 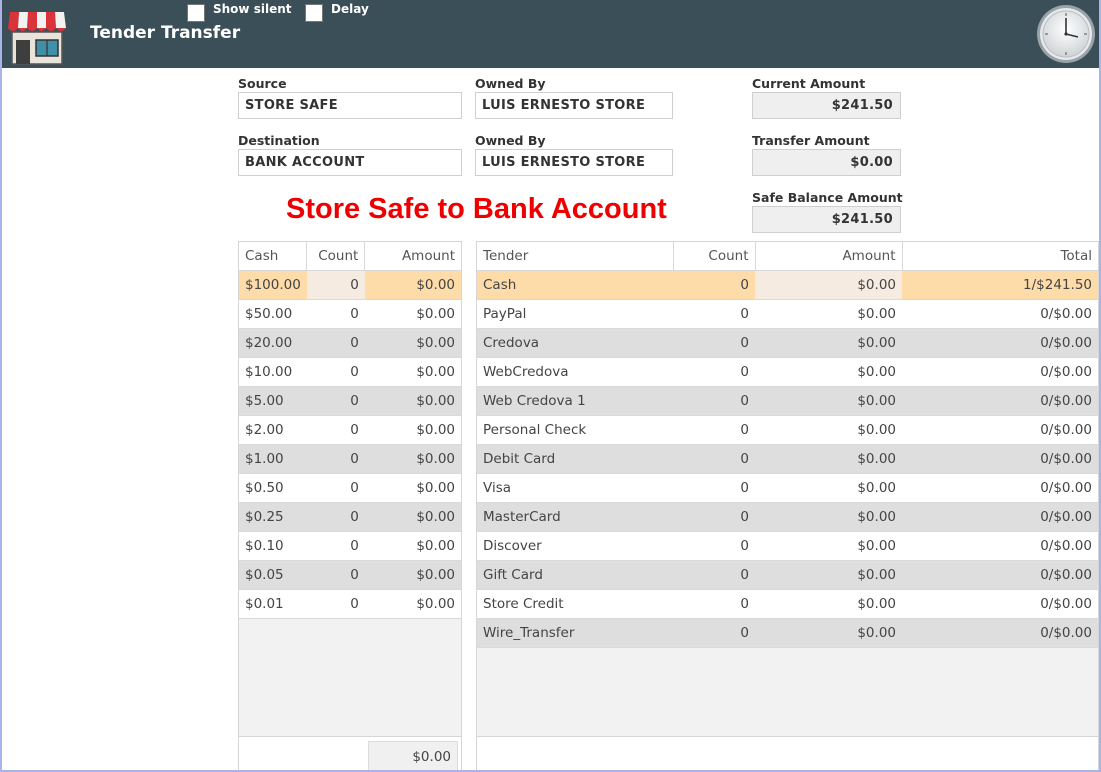 What do you see at coordinates (575, 314) in the screenshot?
I see `tender-name-cell: PayPal` at bounding box center [575, 314].